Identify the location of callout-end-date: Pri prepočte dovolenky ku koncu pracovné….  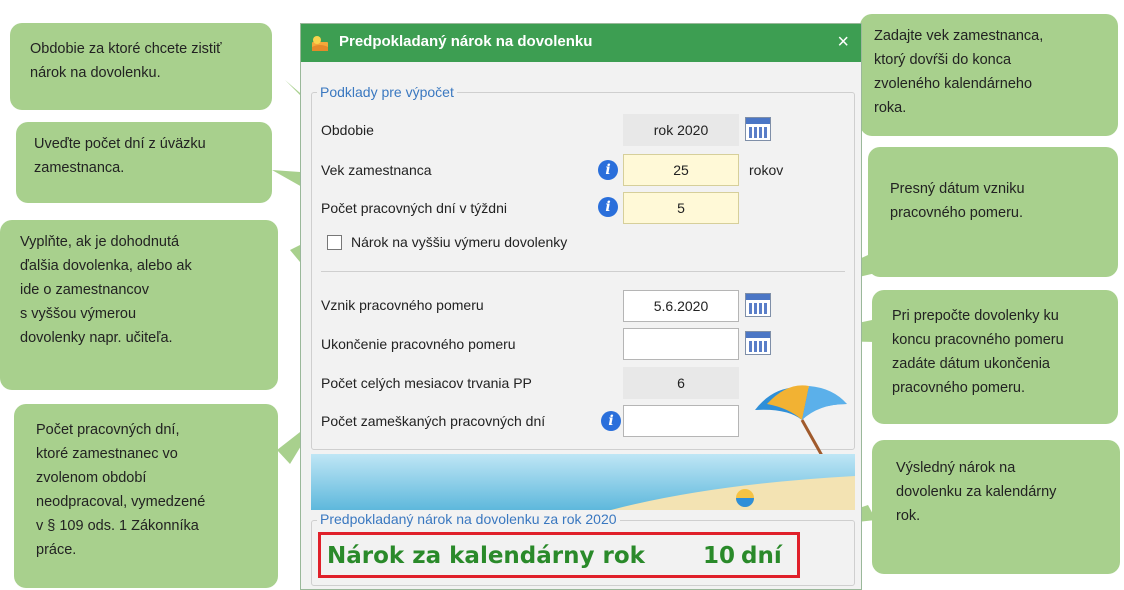
(995, 357).